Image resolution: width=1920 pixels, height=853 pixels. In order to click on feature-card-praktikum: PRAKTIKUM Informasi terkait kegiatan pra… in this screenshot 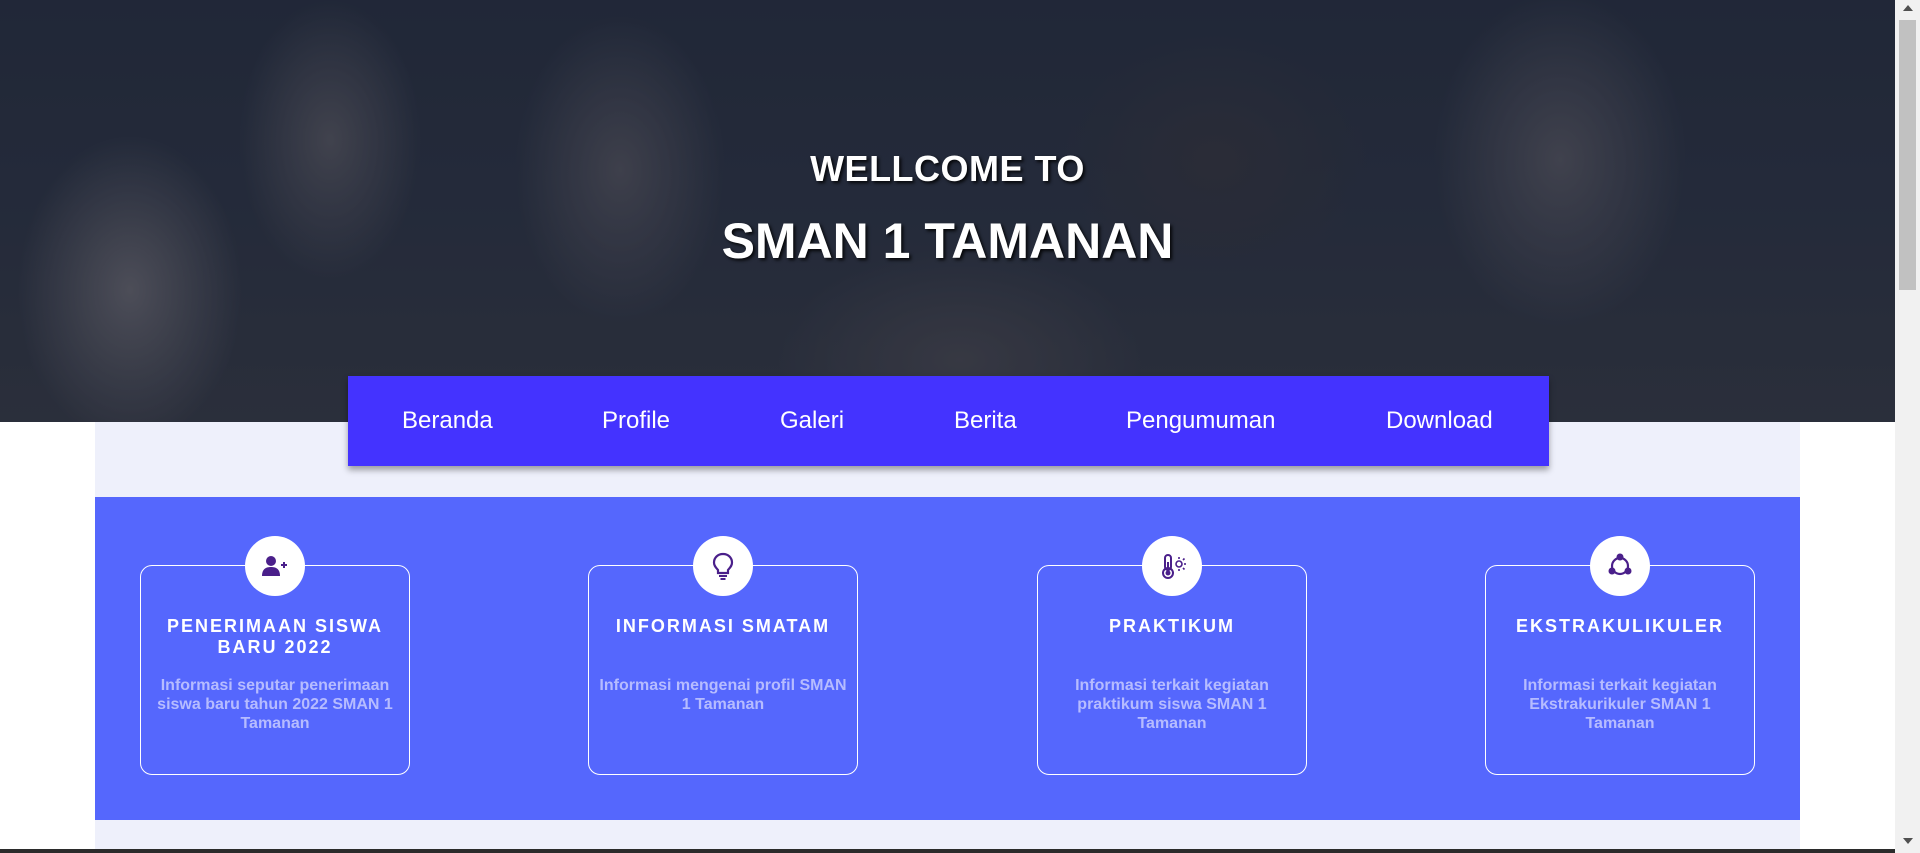, I will do `click(1172, 655)`.